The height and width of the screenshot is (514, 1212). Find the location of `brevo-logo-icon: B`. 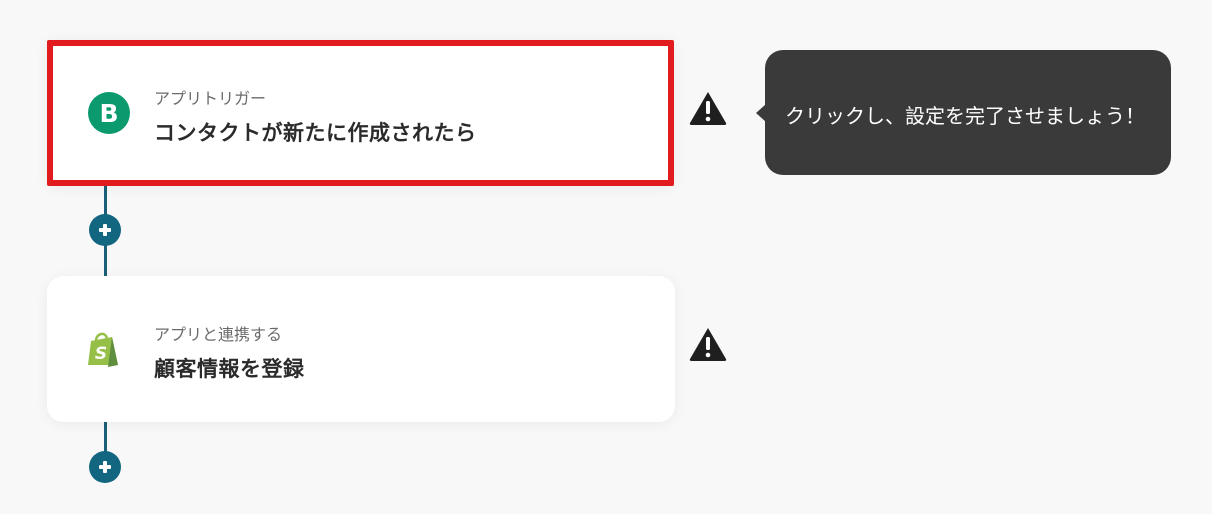

brevo-logo-icon: B is located at coordinates (109, 113).